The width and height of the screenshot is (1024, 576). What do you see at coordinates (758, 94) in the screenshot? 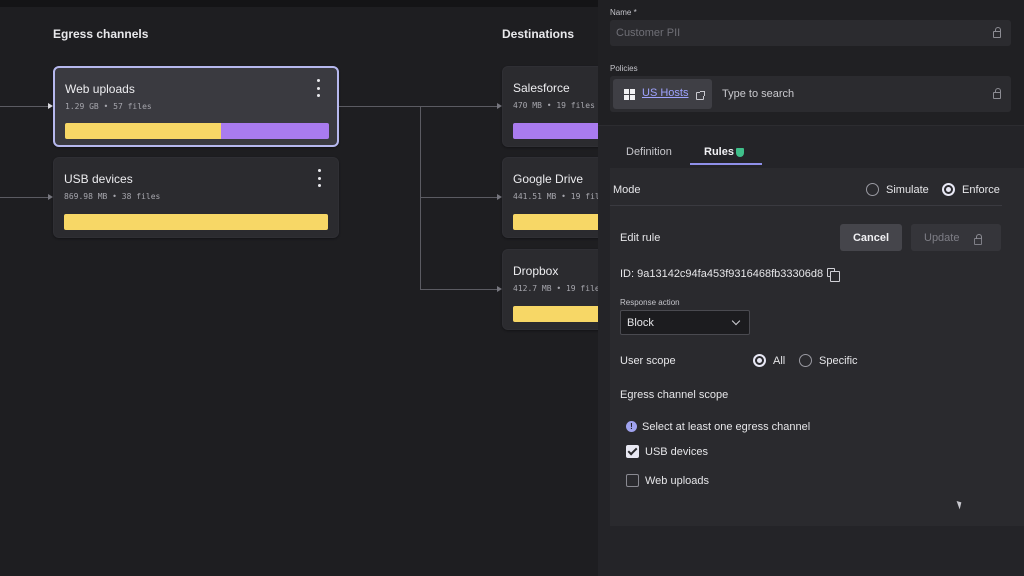
I see `policies-search-input: Type to search` at bounding box center [758, 94].